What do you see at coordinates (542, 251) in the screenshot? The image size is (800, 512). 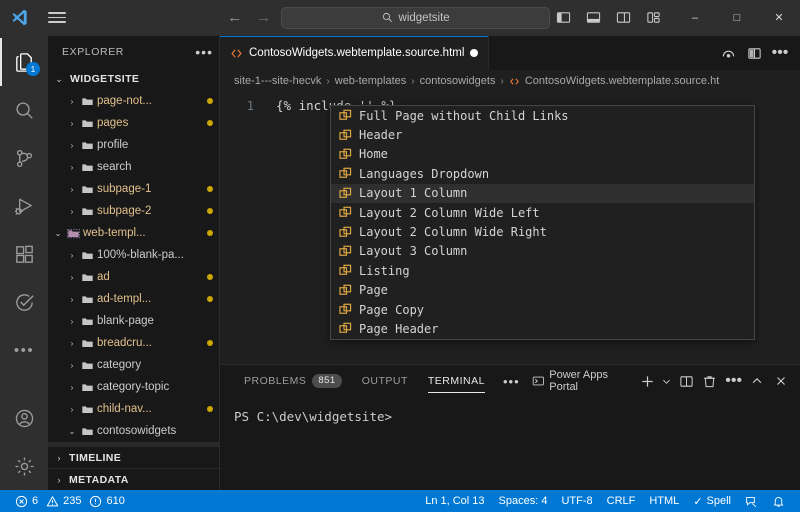 I see `suggestion-item: Layout 3 Column` at bounding box center [542, 251].